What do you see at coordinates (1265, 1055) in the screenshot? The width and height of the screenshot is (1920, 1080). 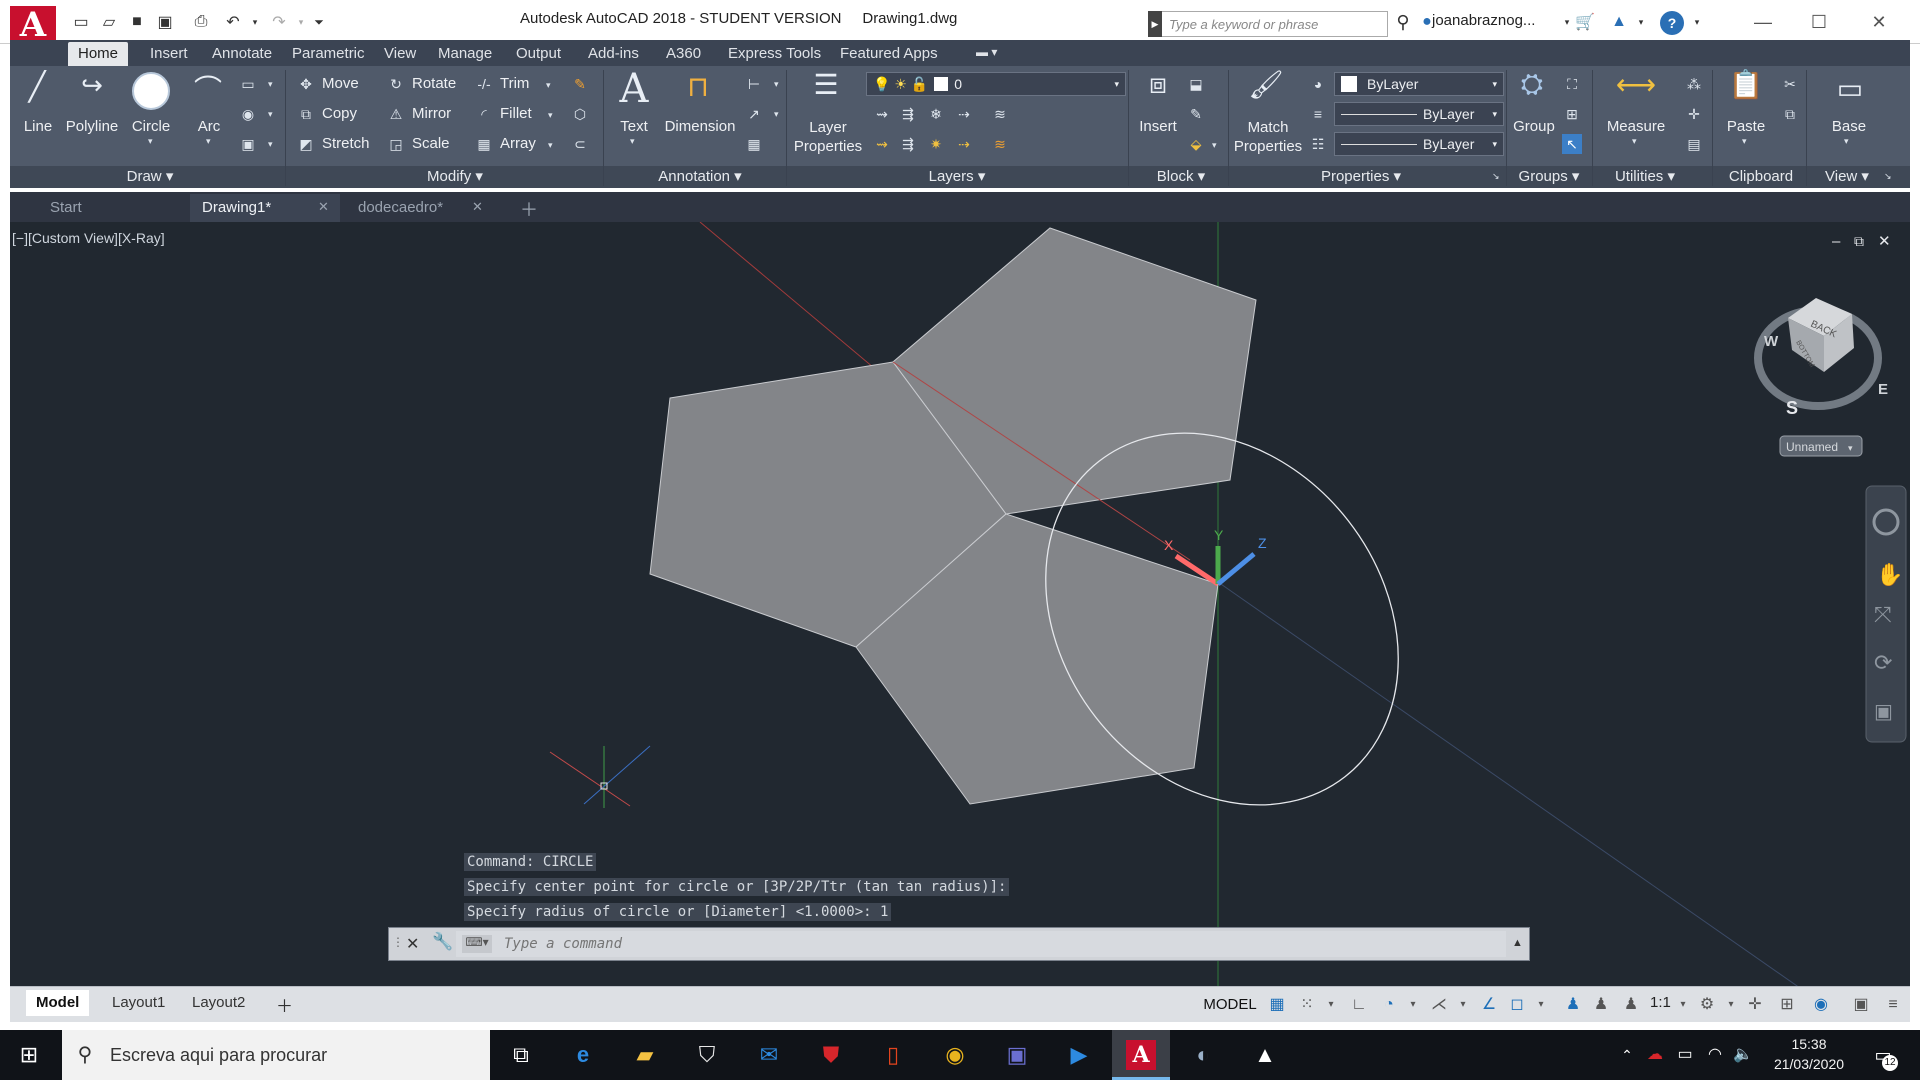 I see `photos-icon: ▲` at bounding box center [1265, 1055].